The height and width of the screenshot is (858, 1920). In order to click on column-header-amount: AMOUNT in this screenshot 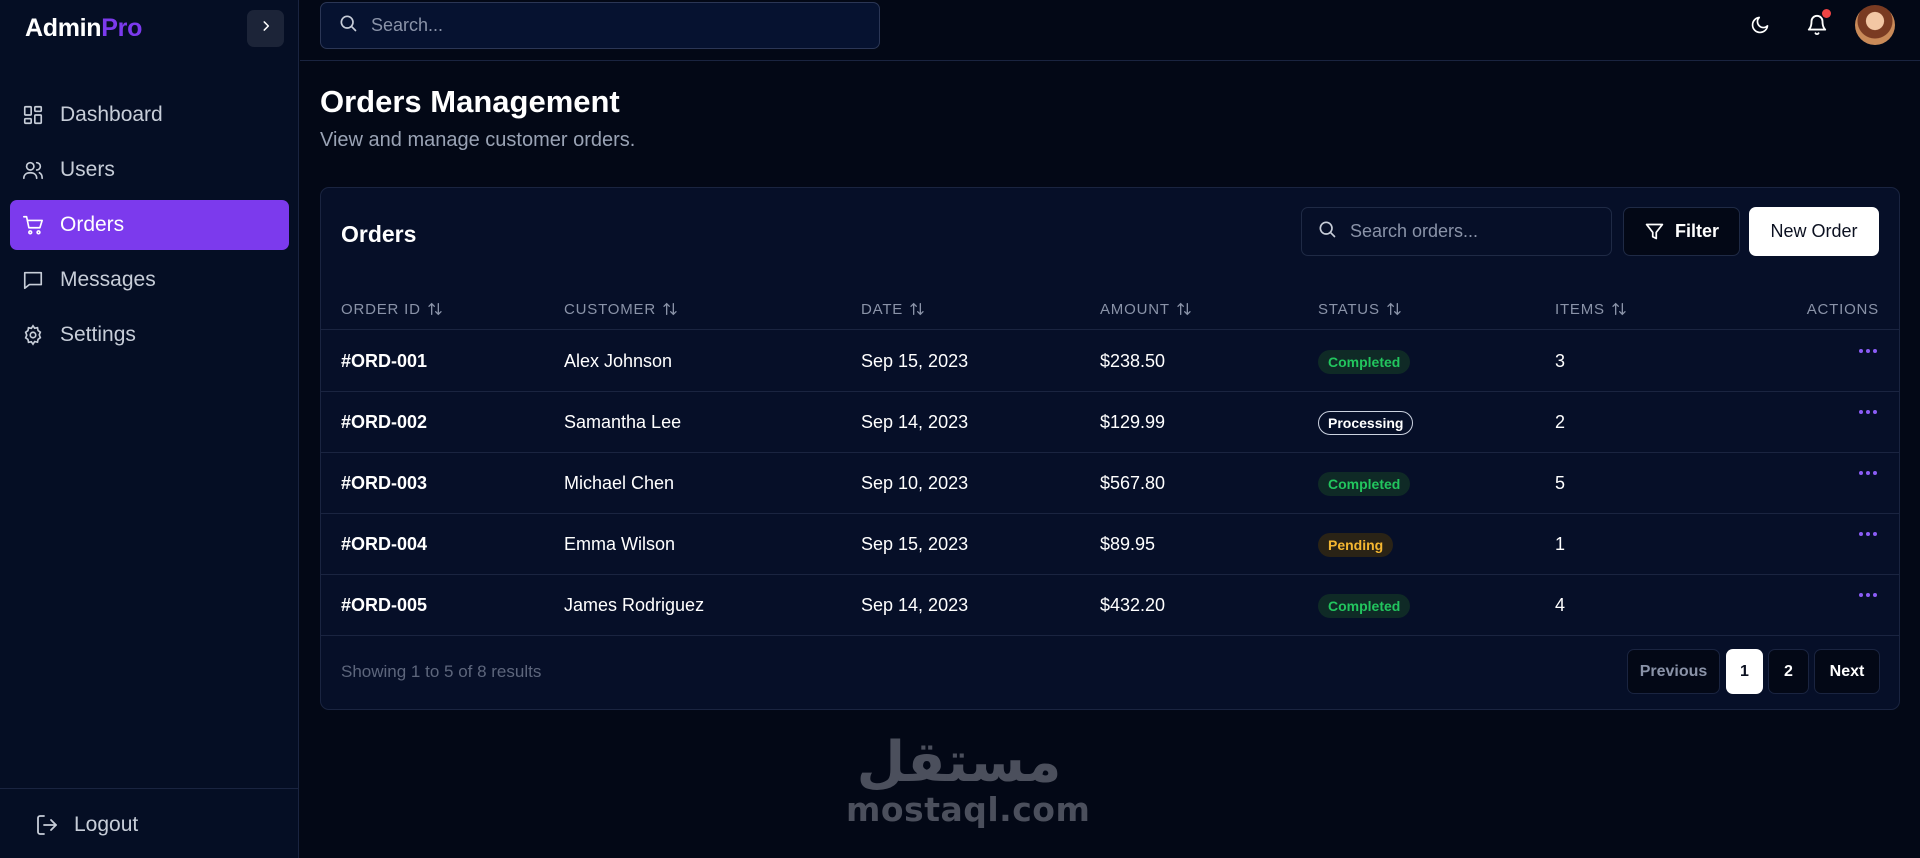, I will do `click(1146, 309)`.